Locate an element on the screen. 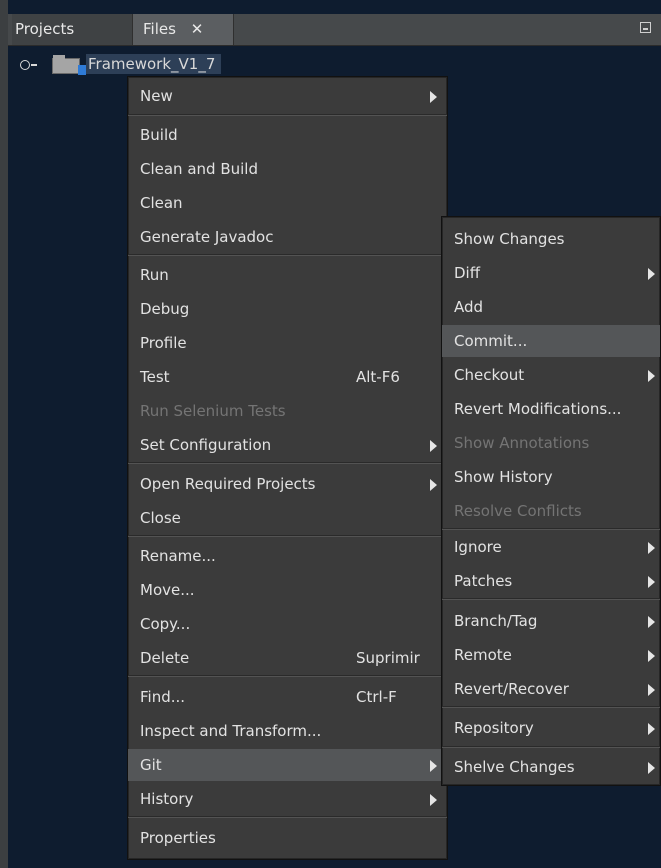 This screenshot has width=661, height=868. menu-item-new: New is located at coordinates (287, 96).